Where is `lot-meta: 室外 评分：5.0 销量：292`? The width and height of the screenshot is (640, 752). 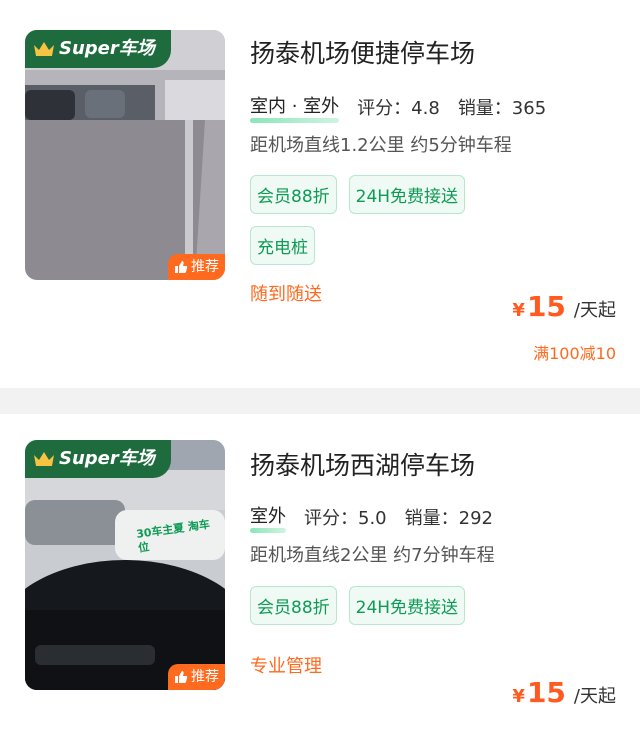 lot-meta: 室外 评分：5.0 销量：292 is located at coordinates (371, 517).